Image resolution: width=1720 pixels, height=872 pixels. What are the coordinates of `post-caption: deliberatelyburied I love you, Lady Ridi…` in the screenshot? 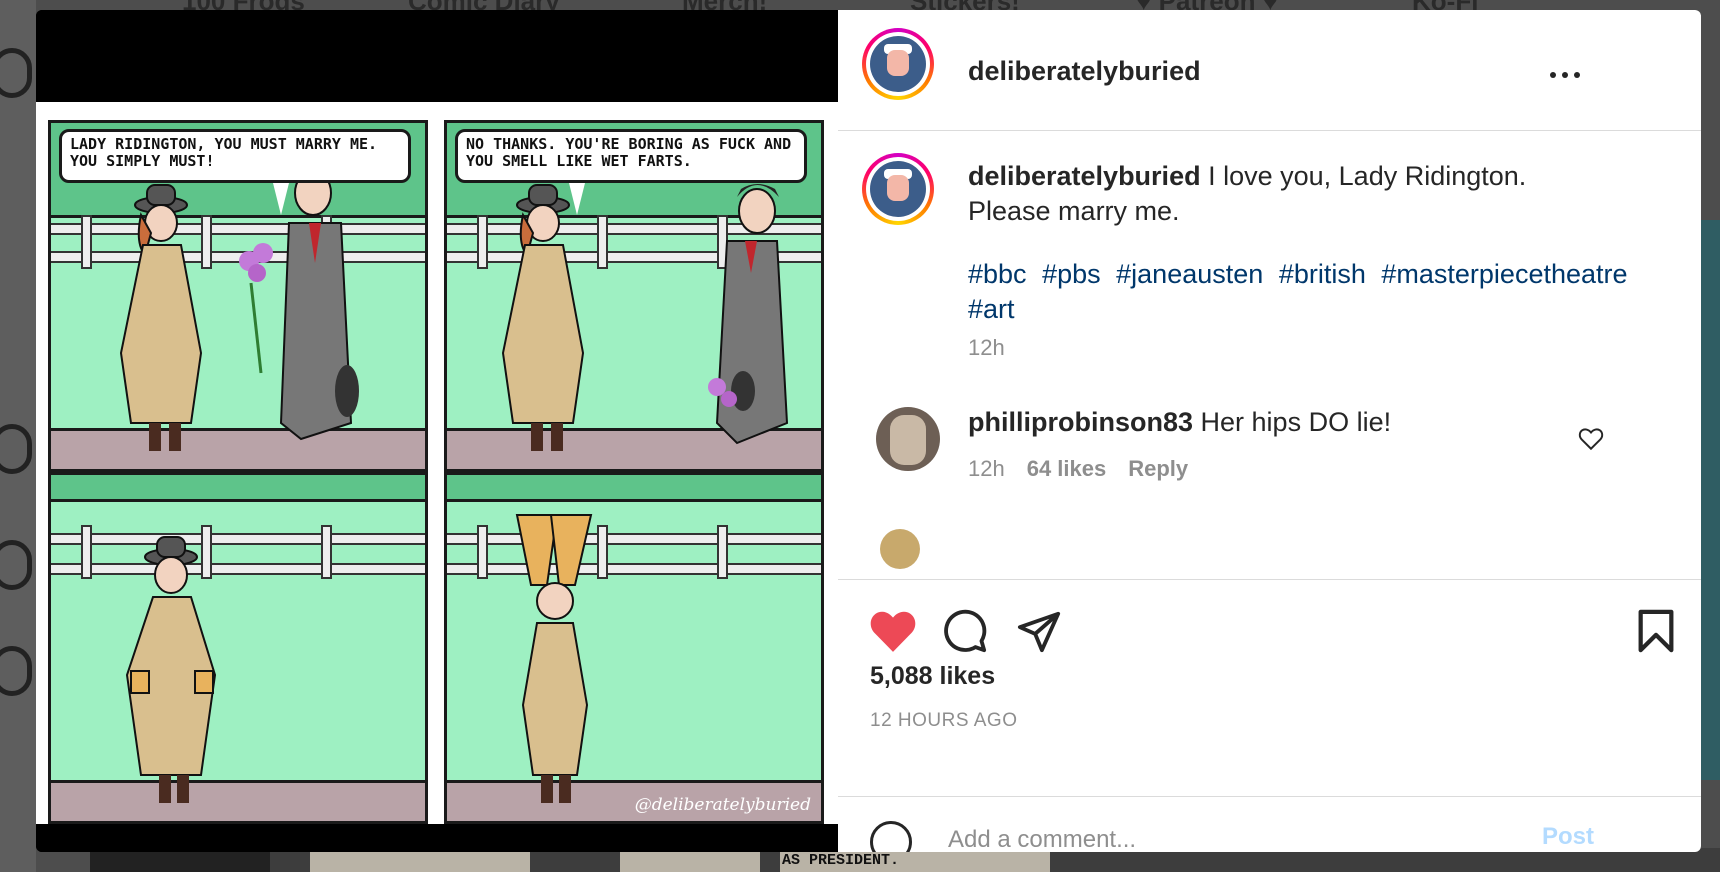 It's located at (1318, 194).